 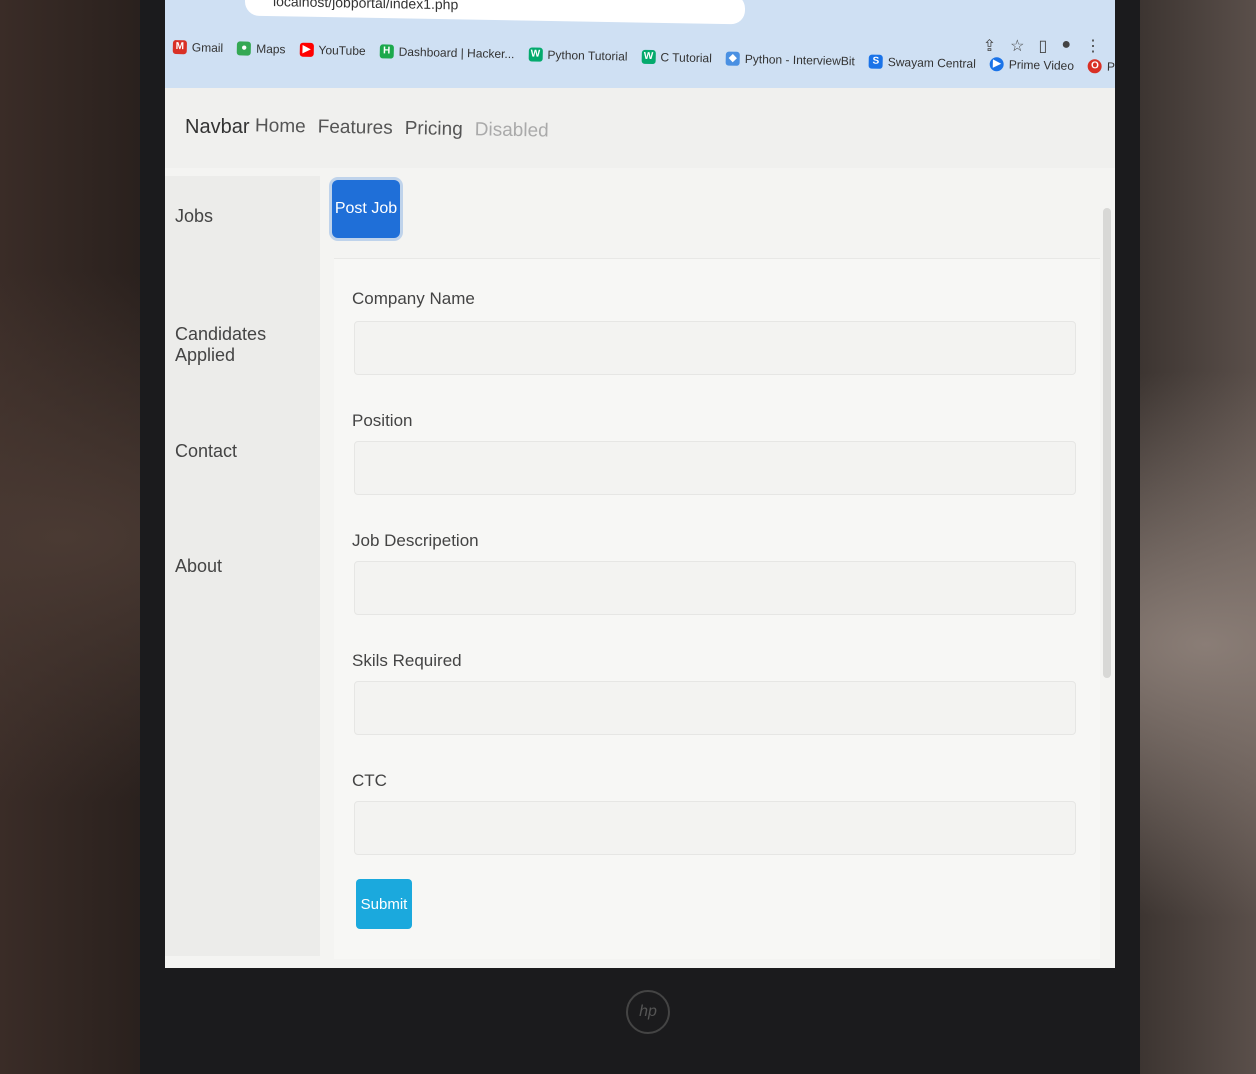 I want to click on page-scrollbar, so click(x=1107, y=443).